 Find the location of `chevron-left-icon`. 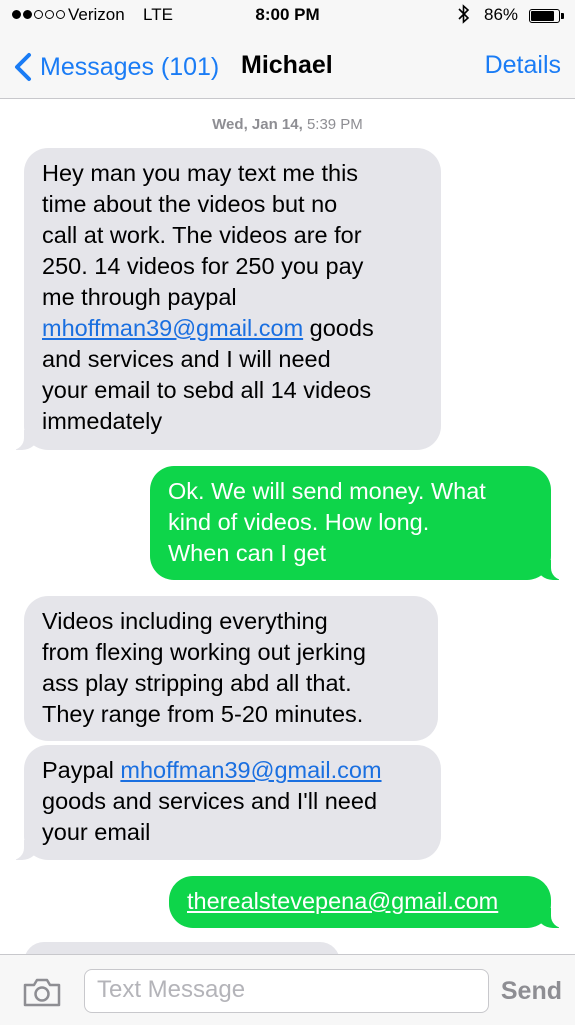

chevron-left-icon is located at coordinates (23, 67).